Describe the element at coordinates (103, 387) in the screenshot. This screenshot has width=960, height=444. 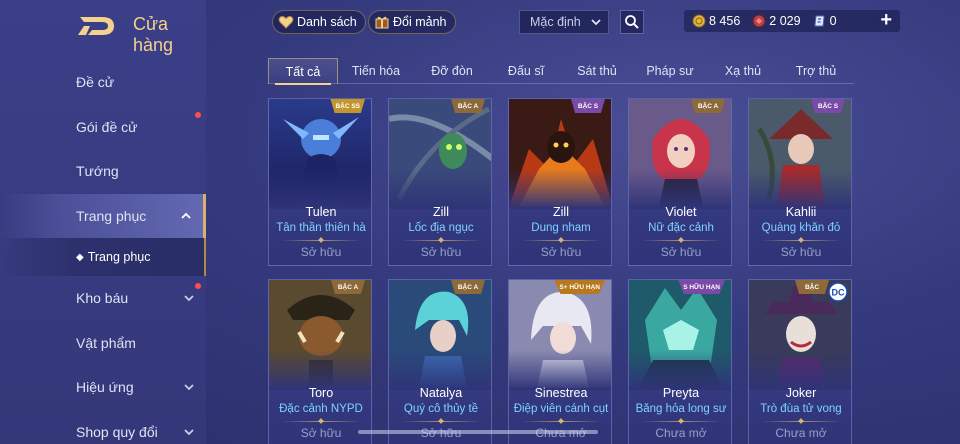
I see `sidebar-item-effects: Hiệu ứng` at that location.